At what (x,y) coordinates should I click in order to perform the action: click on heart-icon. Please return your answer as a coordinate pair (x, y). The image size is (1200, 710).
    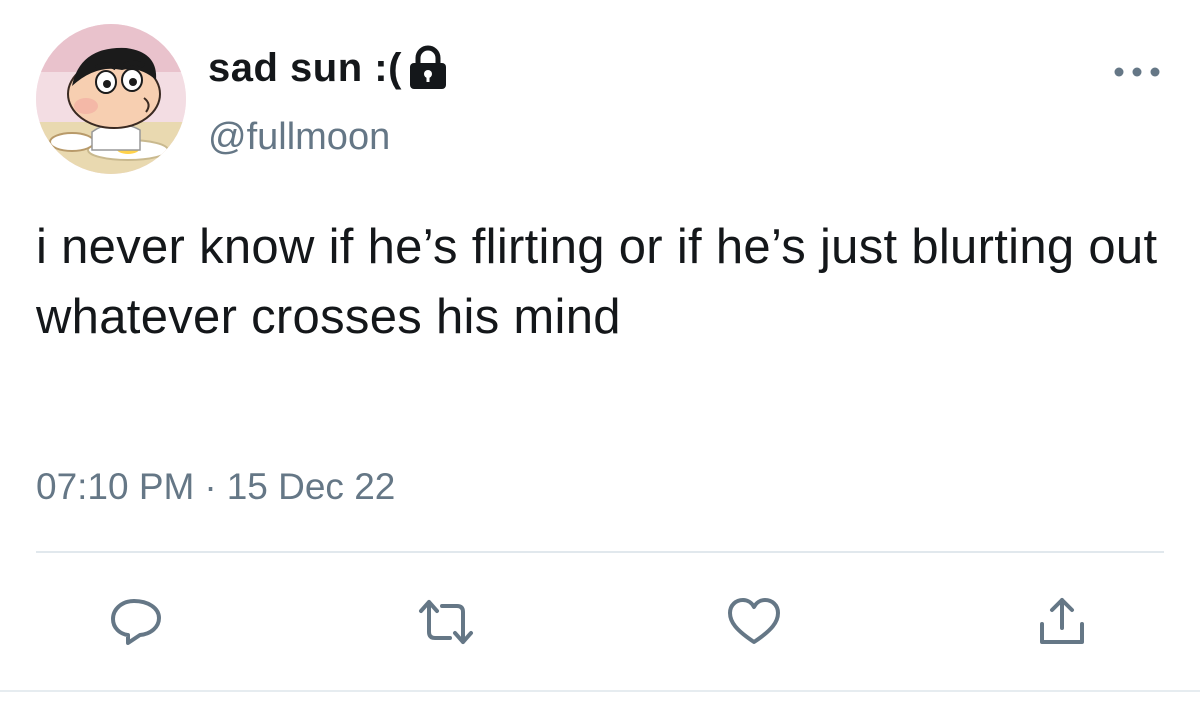
    Looking at the image, I should click on (754, 621).